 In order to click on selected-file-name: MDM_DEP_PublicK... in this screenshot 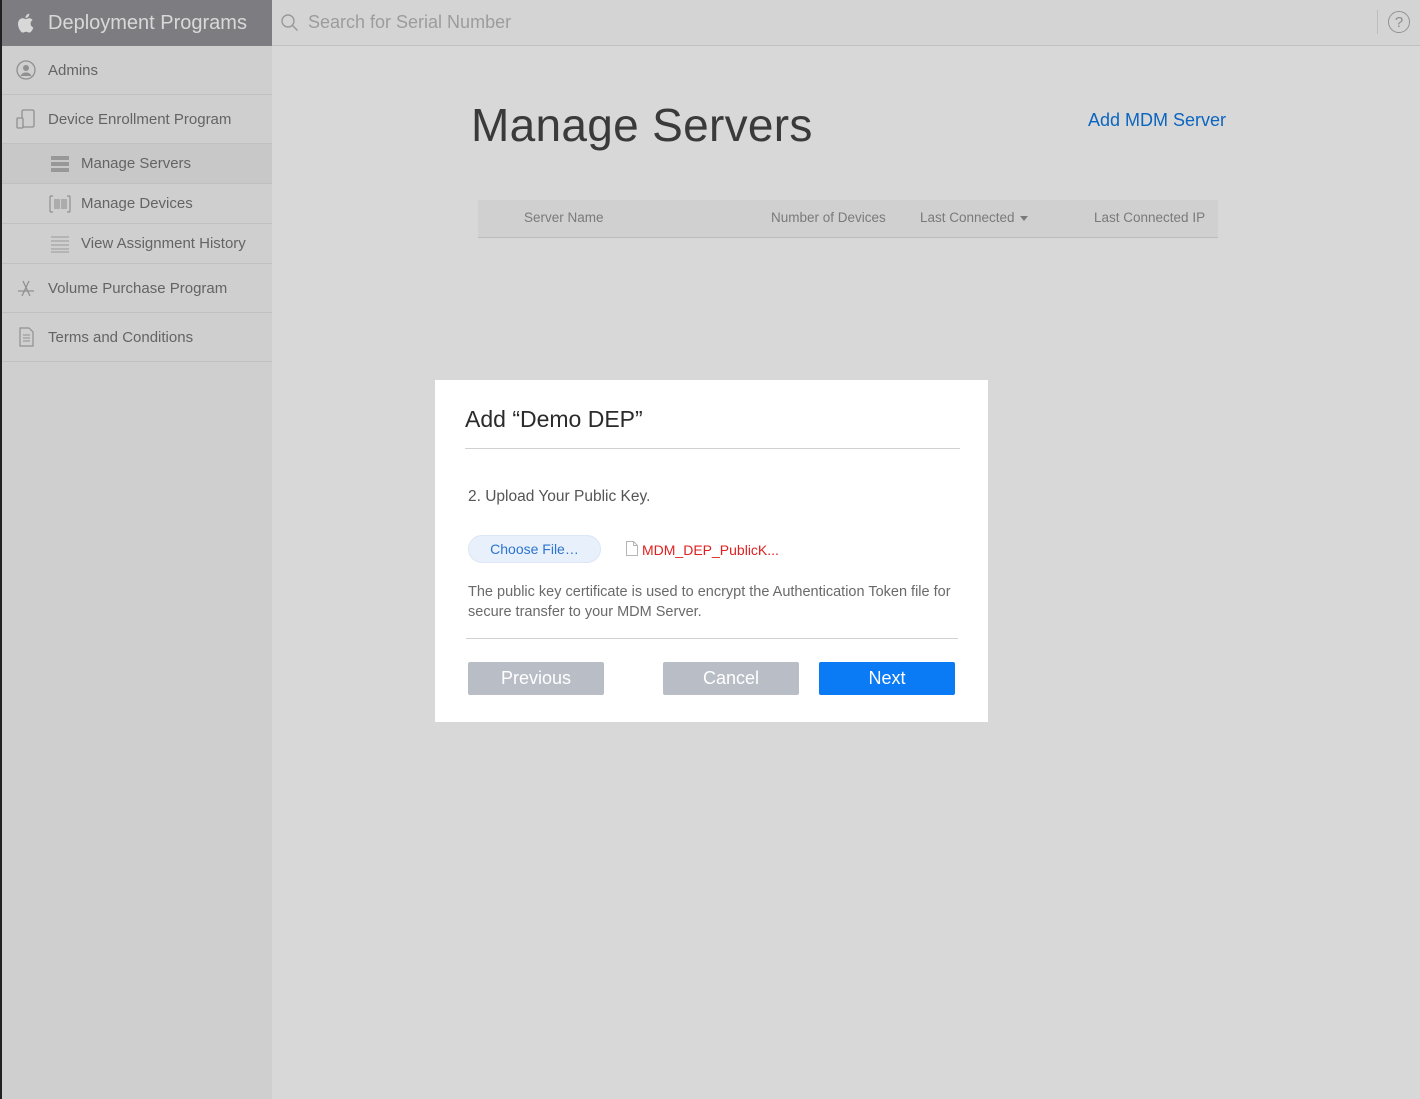, I will do `click(710, 550)`.